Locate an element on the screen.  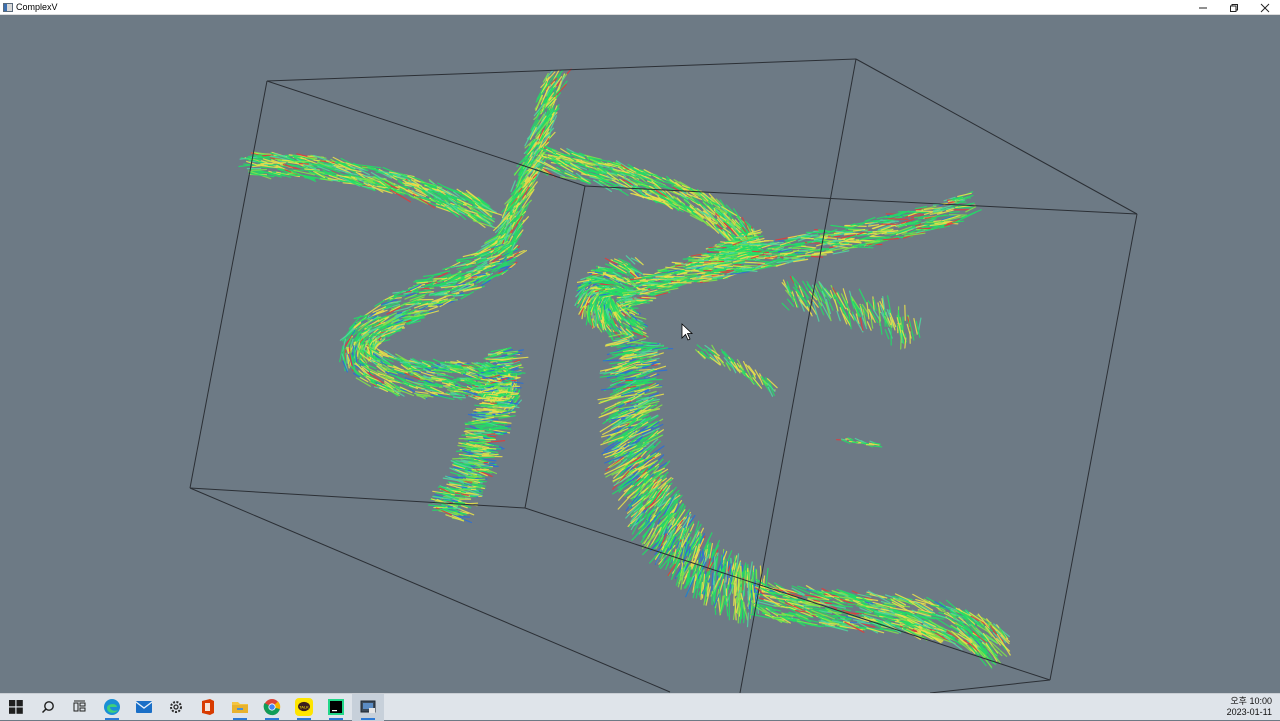
kakaotalk-icon: TALK is located at coordinates (304, 707).